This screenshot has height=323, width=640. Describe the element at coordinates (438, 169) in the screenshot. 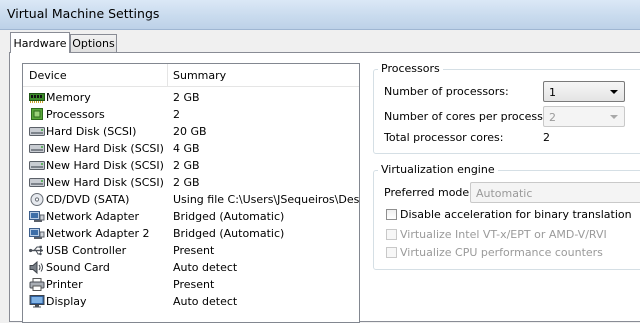

I see `virtualization-engine-group-label: Virtualization engine` at that location.